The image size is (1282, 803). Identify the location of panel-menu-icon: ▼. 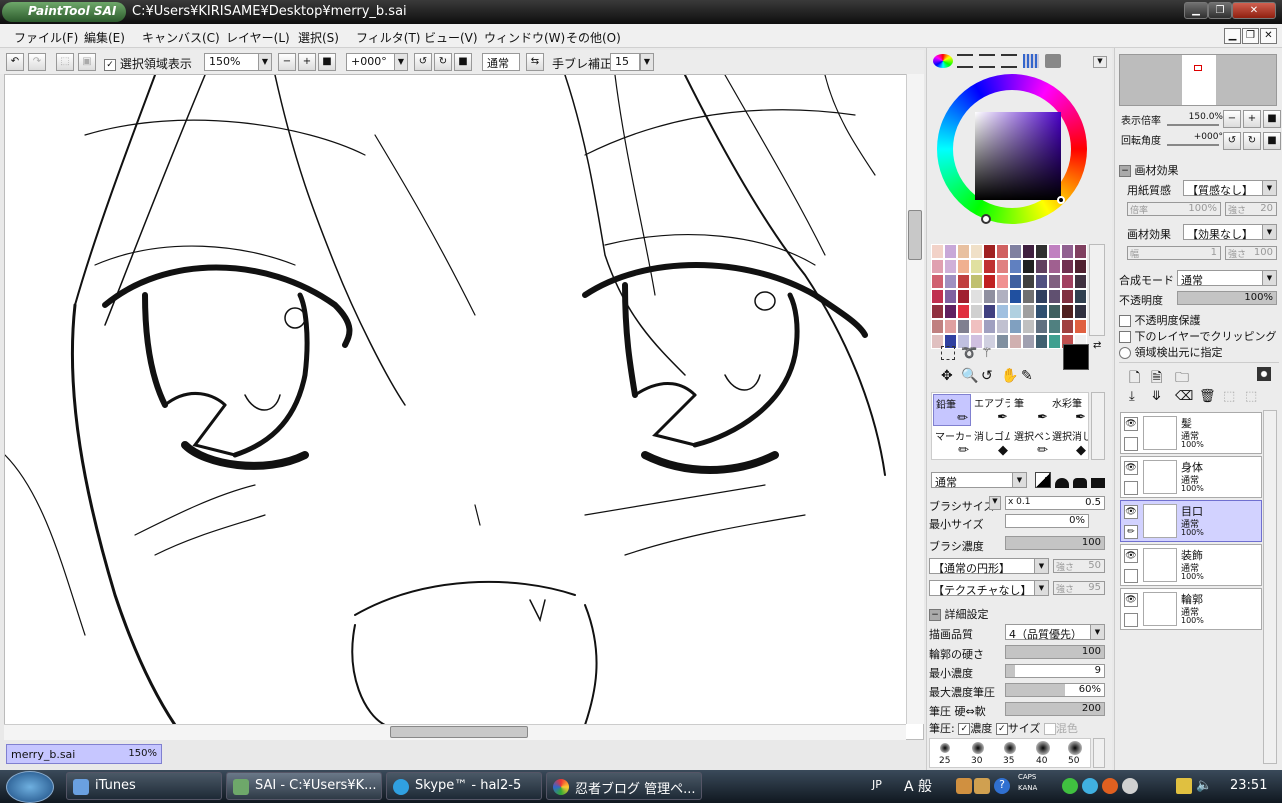
(1100, 62).